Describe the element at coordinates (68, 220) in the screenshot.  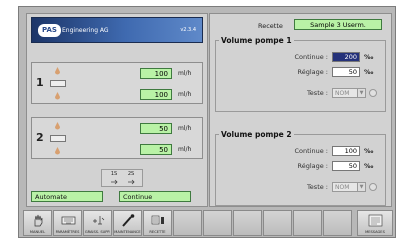
I see `keyboard-icon` at that location.